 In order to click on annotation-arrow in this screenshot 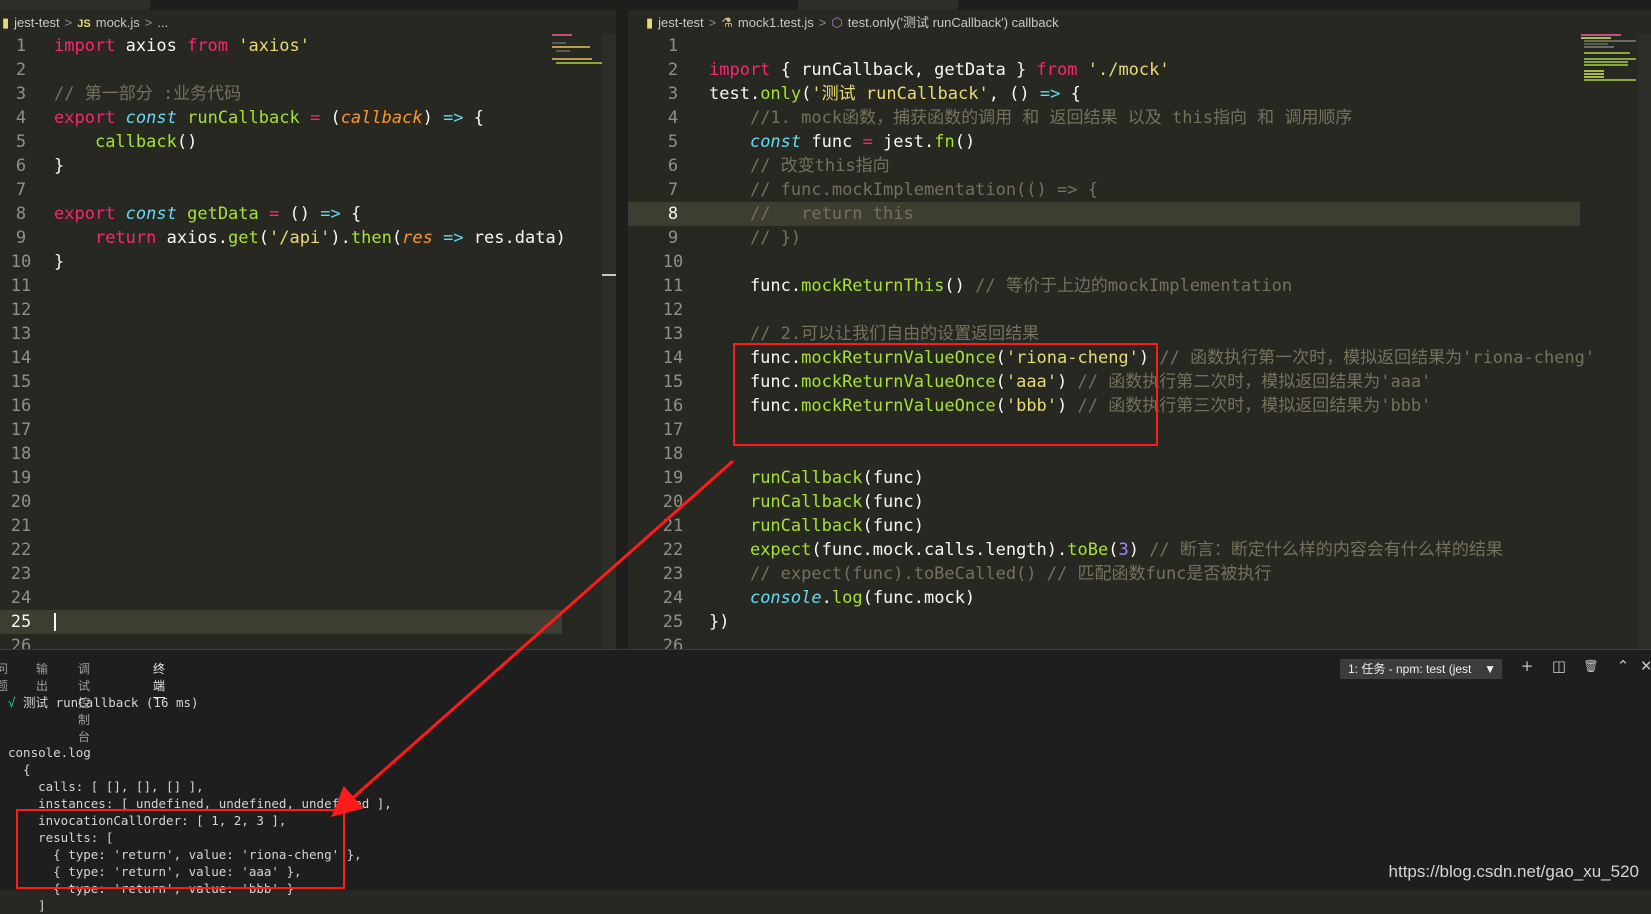, I will do `click(532, 638)`.